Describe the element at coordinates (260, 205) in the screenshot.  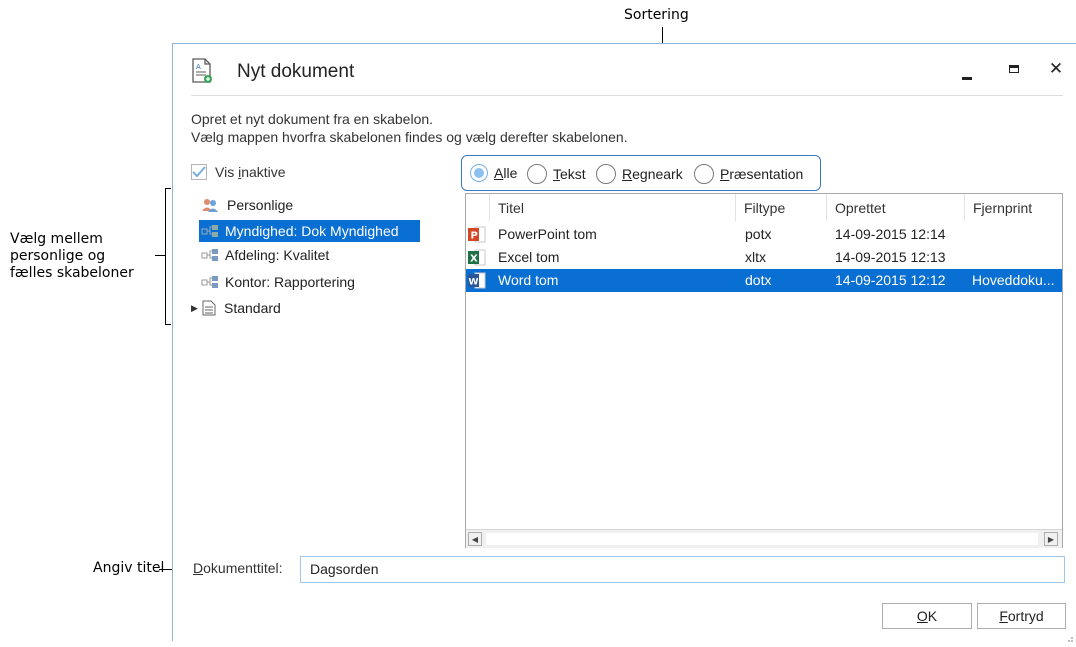
I see `tree-item-label: Personlige` at that location.